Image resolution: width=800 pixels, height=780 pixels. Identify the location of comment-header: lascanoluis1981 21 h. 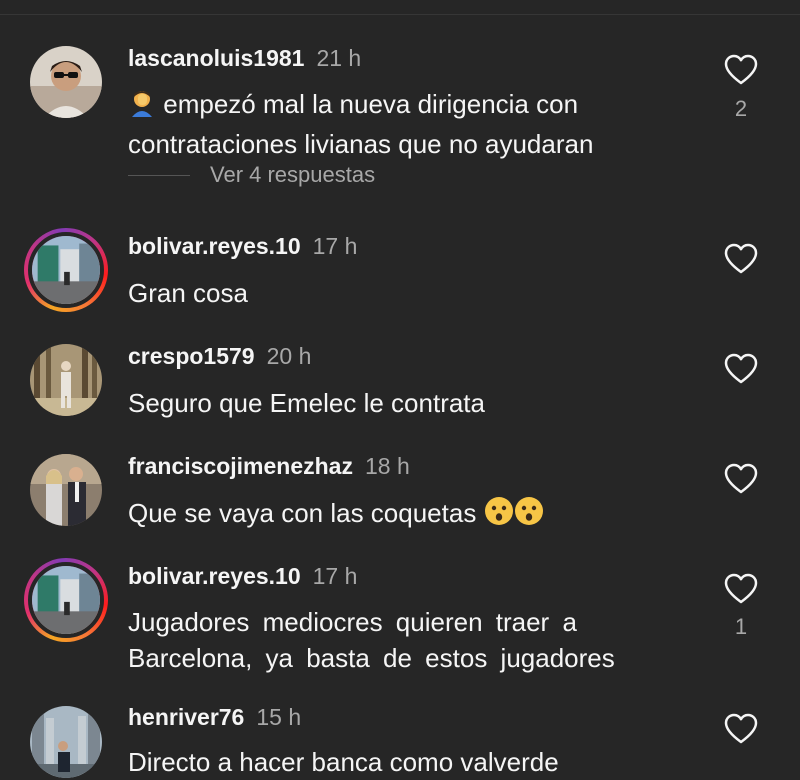
(244, 58).